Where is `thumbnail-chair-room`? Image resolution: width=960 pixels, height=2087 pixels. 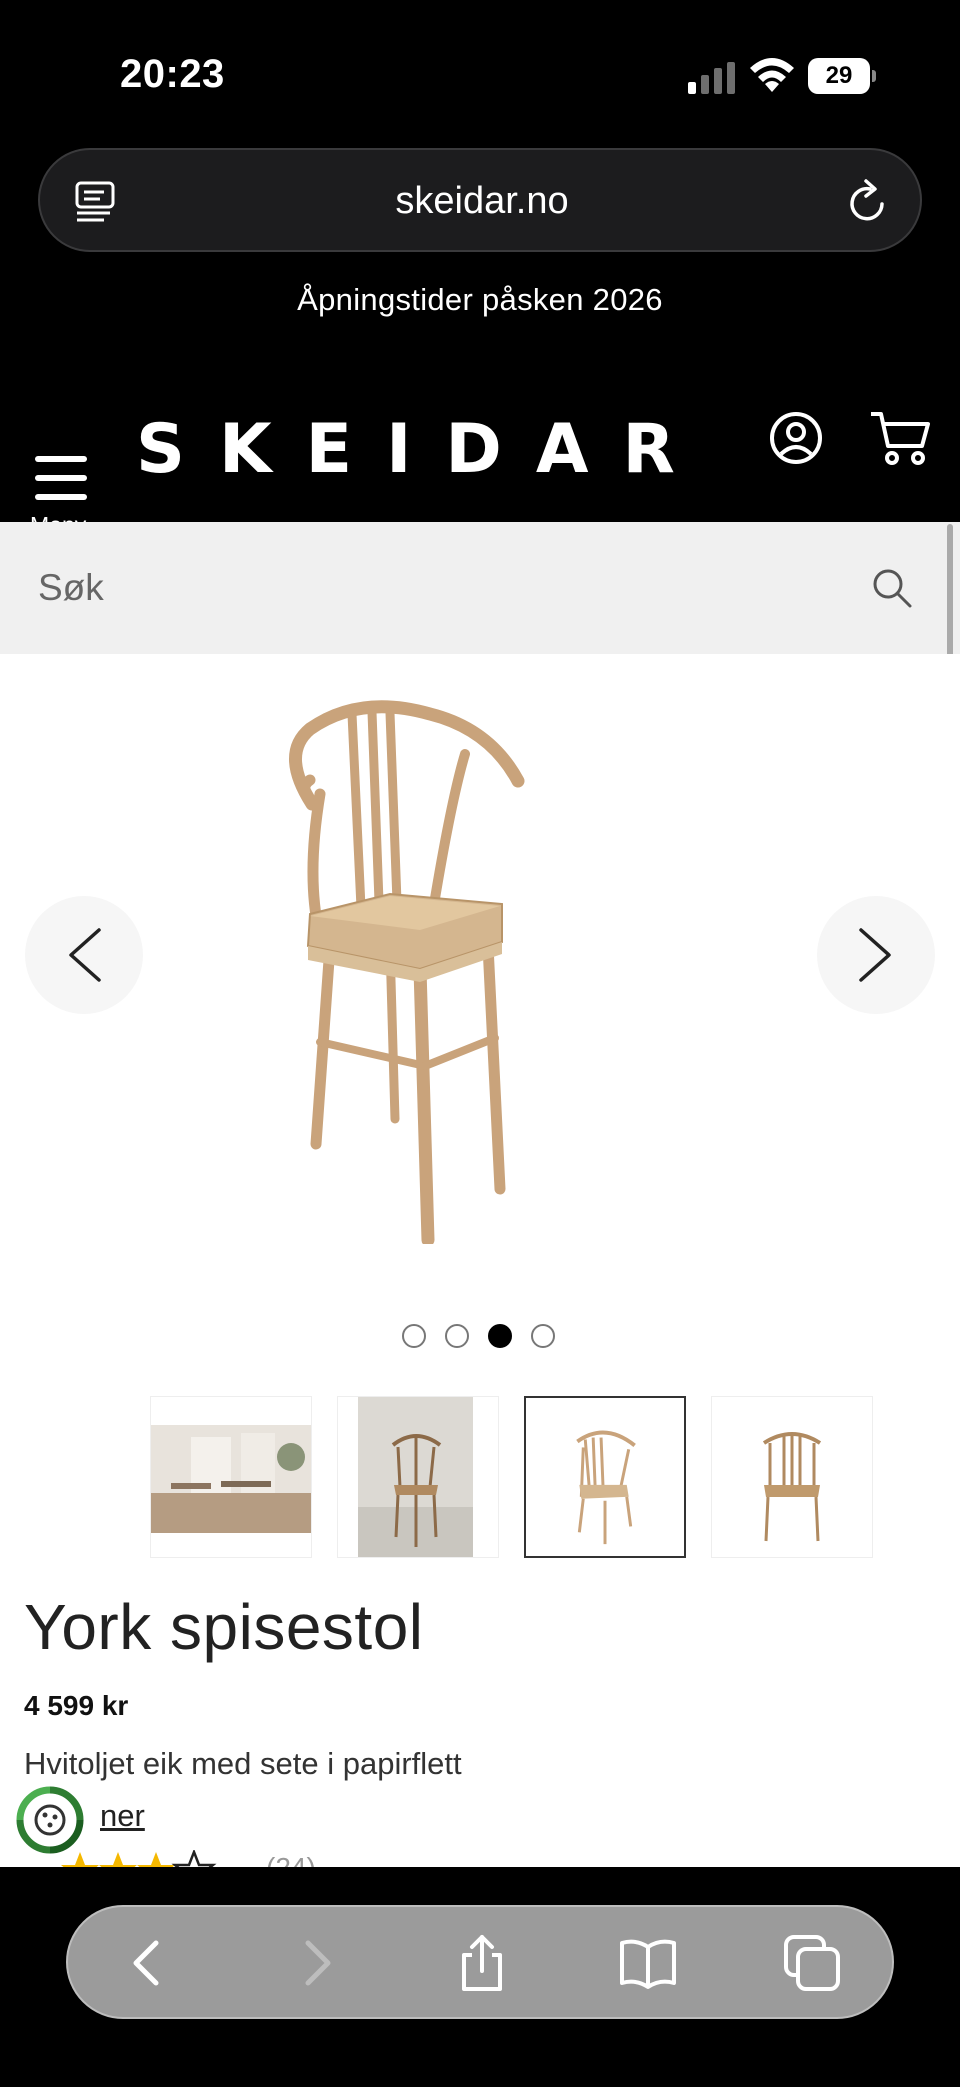 thumbnail-chair-room is located at coordinates (418, 1477).